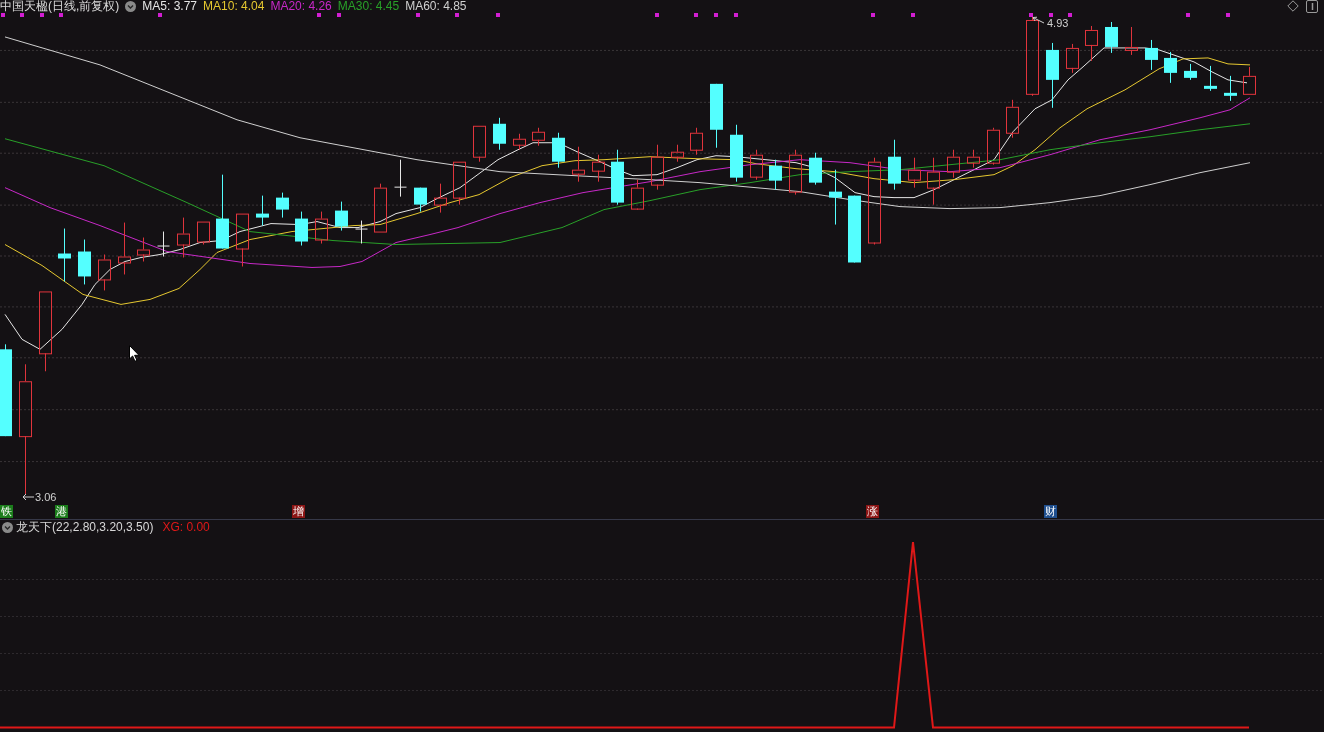  Describe the element at coordinates (60, 6) in the screenshot. I see `chart-title: 中国天楹(日线,前复权)` at that location.